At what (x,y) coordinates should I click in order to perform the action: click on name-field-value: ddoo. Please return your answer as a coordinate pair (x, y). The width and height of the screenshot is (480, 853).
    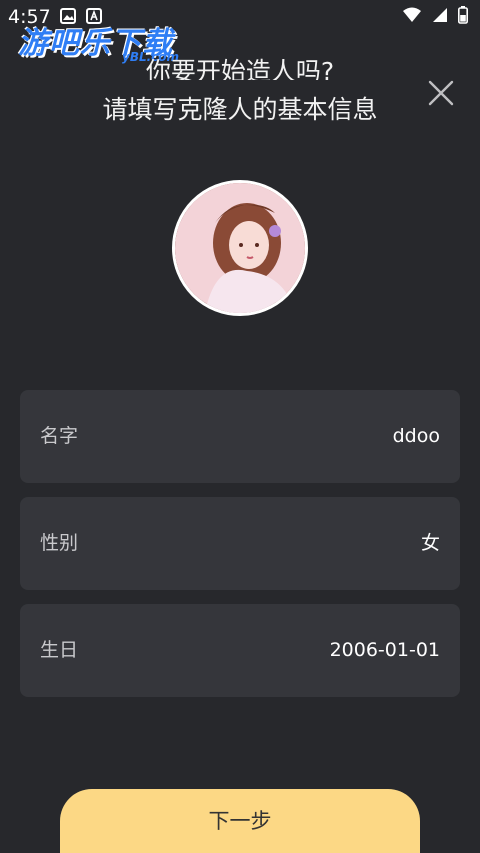
    Looking at the image, I should click on (416, 436).